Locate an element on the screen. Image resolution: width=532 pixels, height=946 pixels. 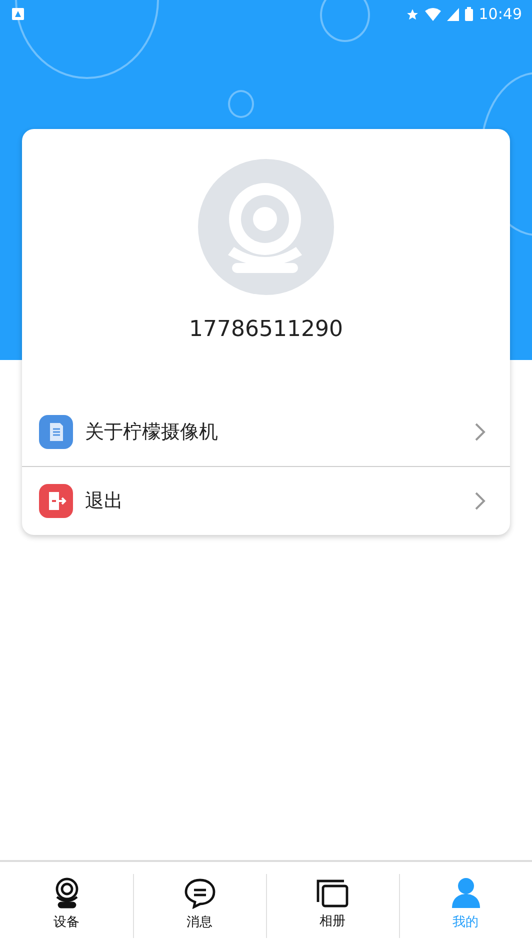
exit-door-icon is located at coordinates (56, 501).